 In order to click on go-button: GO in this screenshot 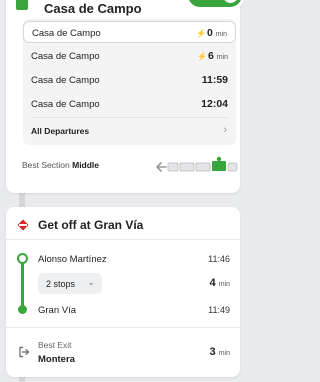, I will do `click(215, 5)`.